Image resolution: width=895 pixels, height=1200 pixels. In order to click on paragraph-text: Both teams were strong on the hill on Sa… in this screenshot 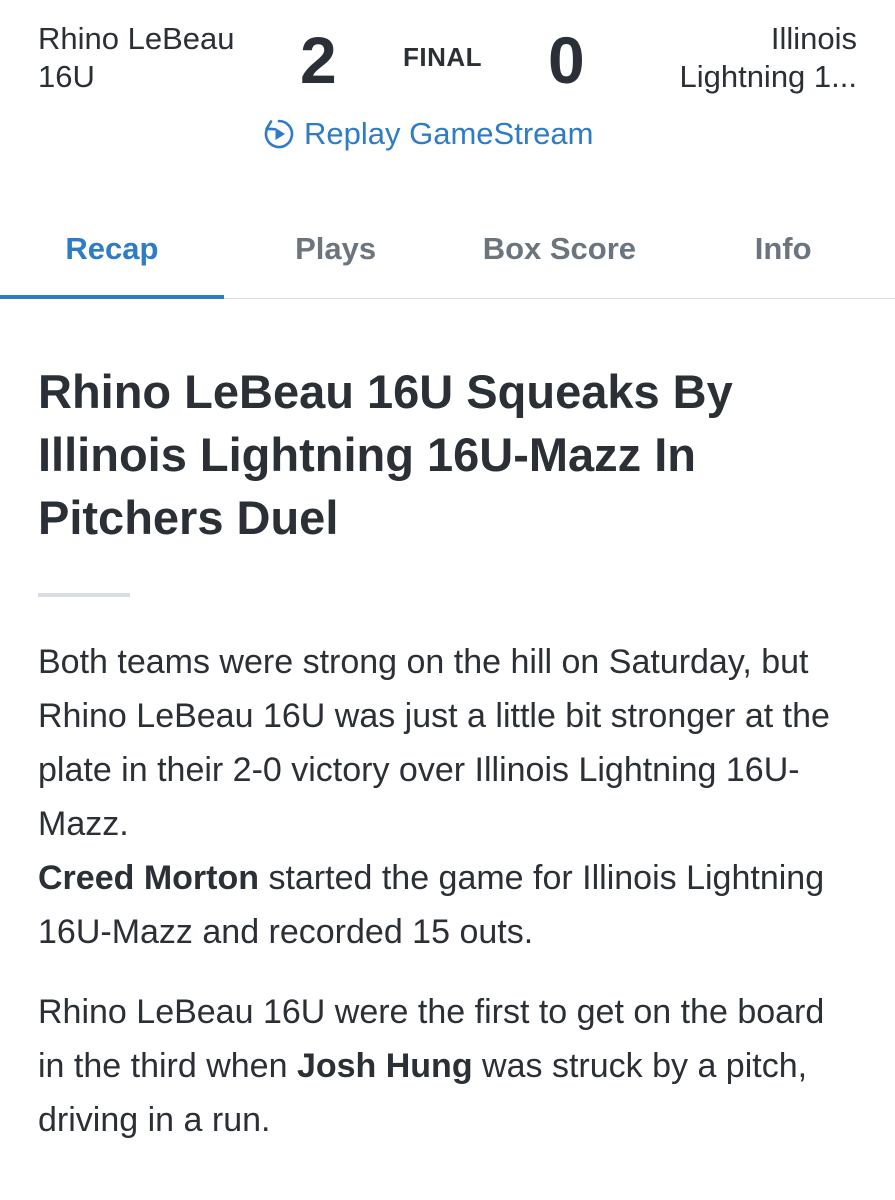, I will do `click(434, 743)`.